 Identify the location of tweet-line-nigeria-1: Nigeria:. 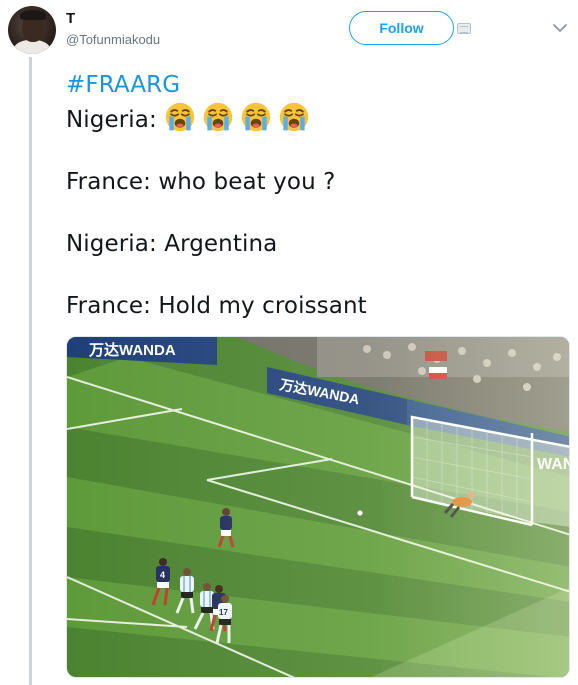
(115, 120).